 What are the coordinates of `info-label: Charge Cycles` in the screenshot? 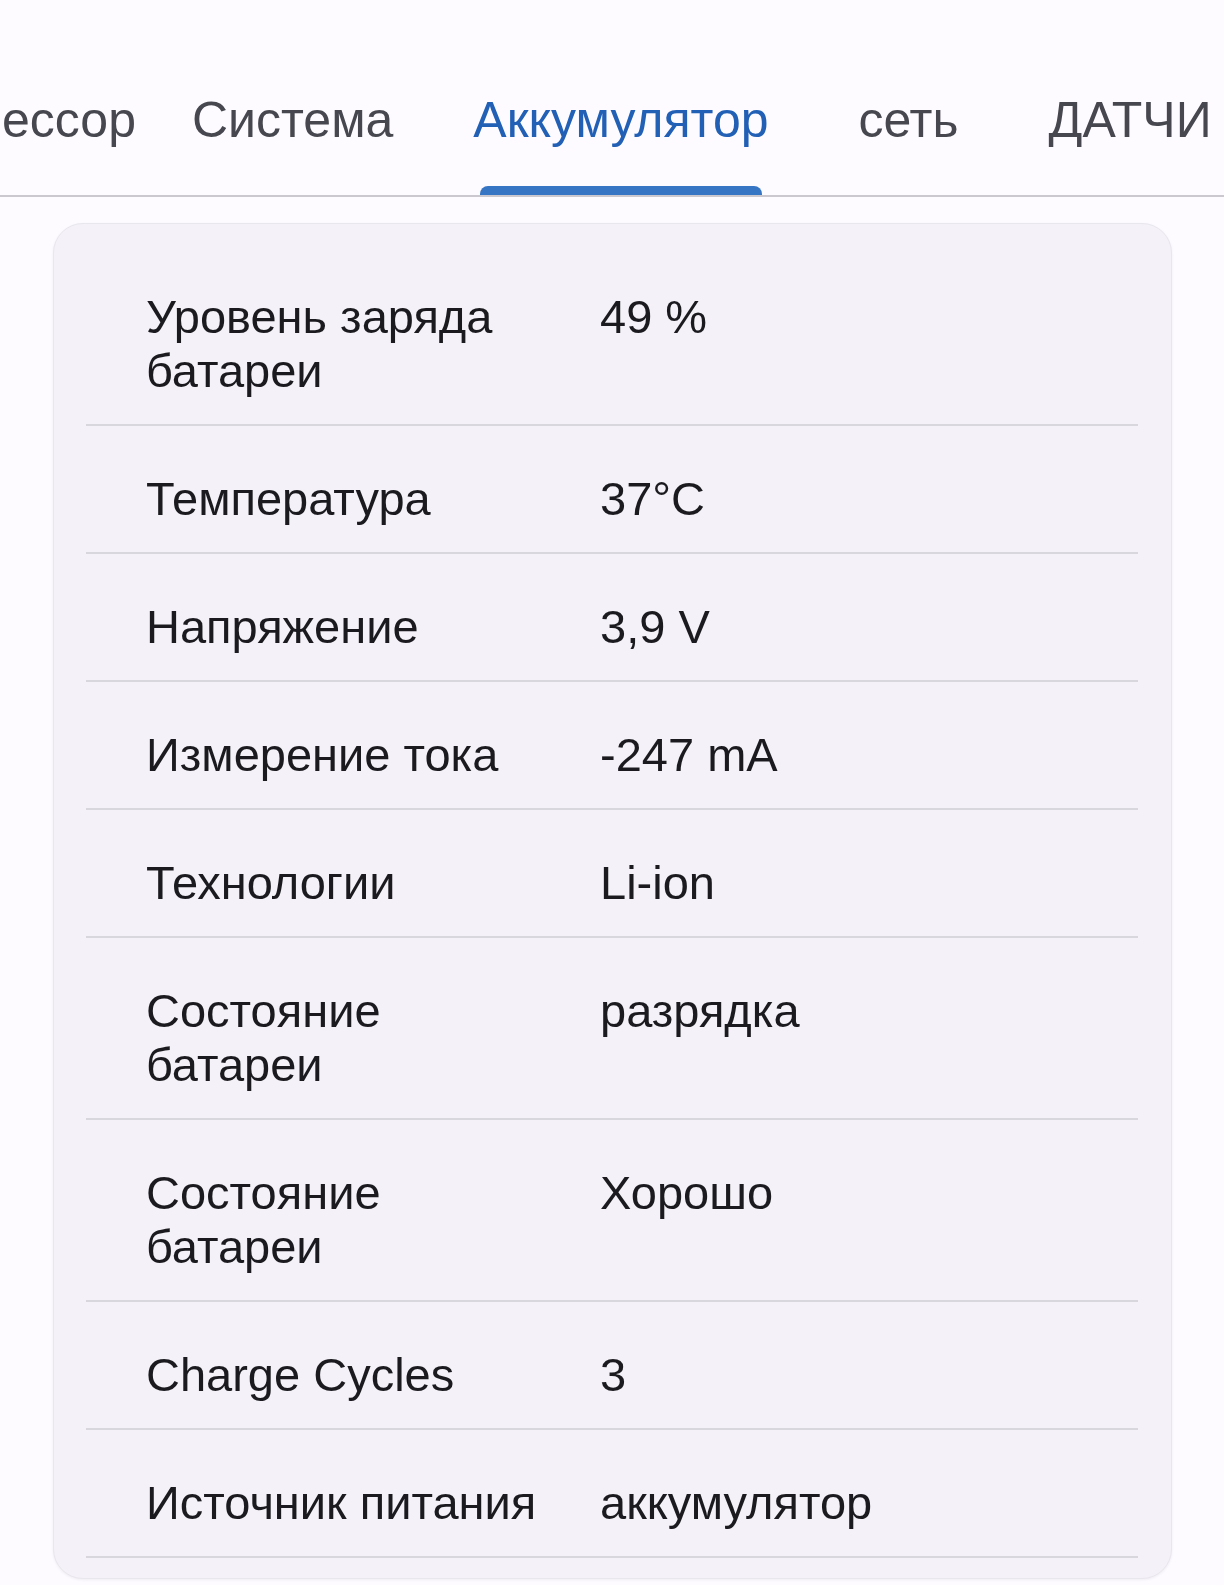 It's located at (301, 1375).